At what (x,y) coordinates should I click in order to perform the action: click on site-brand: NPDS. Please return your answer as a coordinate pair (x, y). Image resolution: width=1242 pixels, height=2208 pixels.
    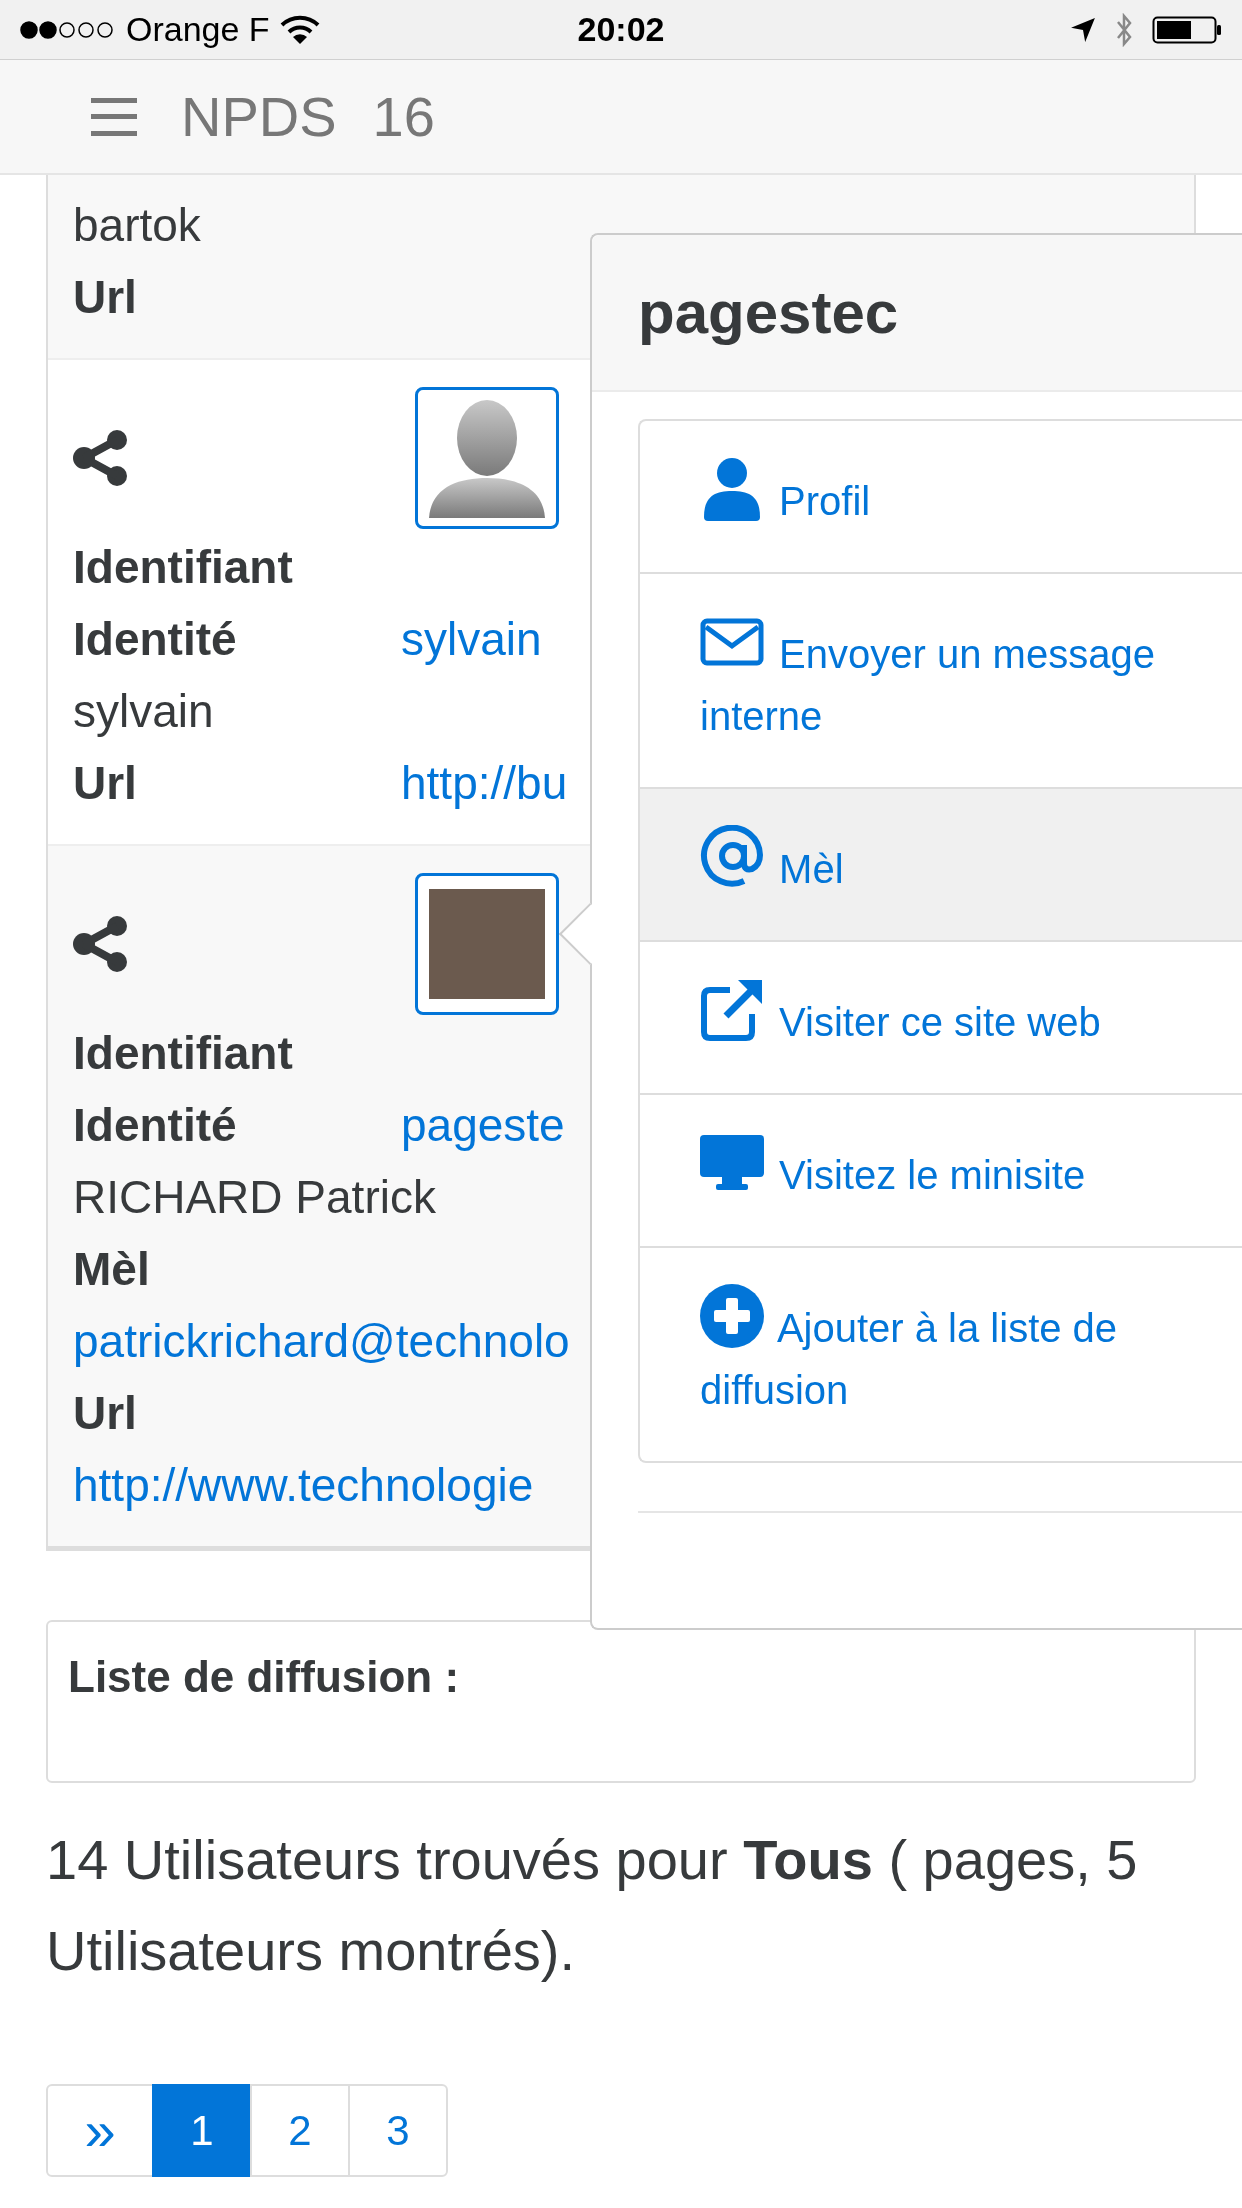
    Looking at the image, I should click on (259, 116).